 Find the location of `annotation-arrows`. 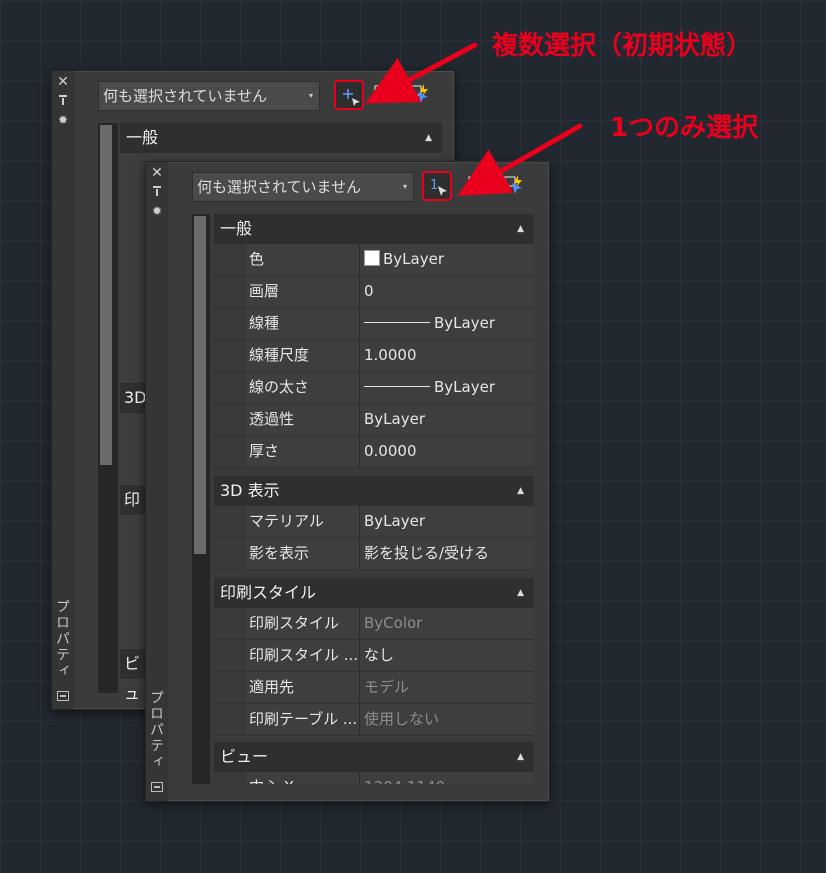

annotation-arrows is located at coordinates (474, 119).